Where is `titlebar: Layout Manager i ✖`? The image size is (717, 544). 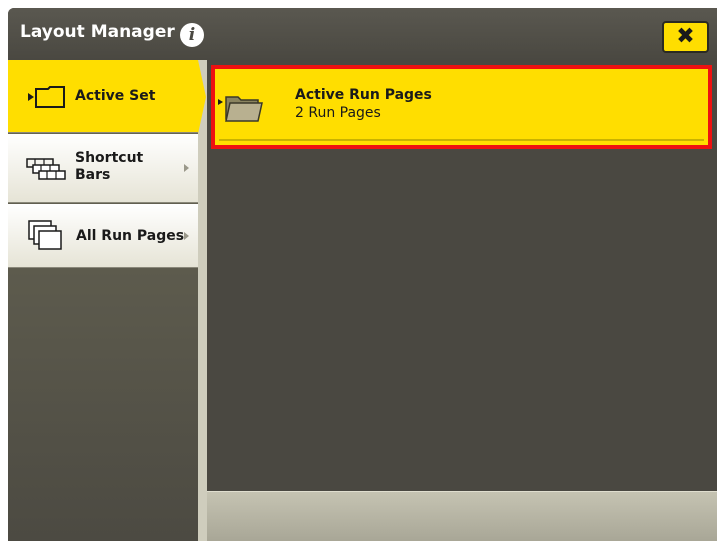
titlebar: Layout Manager i ✖ is located at coordinates (362, 34).